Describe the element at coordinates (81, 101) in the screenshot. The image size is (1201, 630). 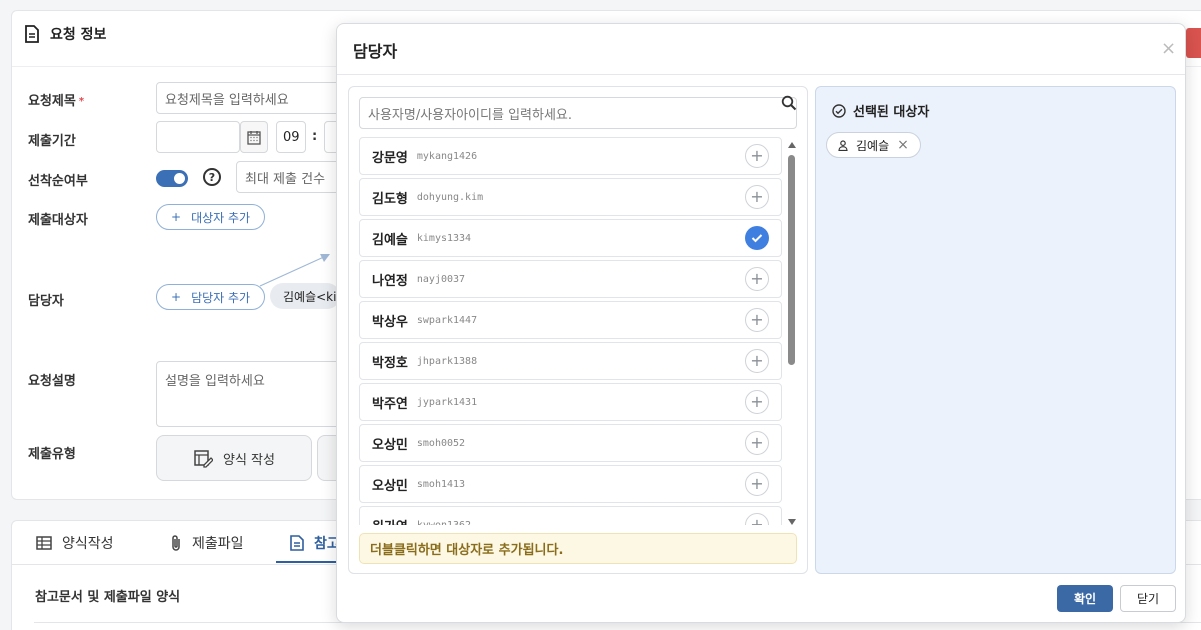
I see `required-mark: *` at that location.